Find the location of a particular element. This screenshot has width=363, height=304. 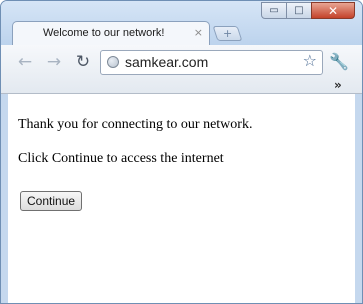

plus-icon: + is located at coordinates (228, 33).